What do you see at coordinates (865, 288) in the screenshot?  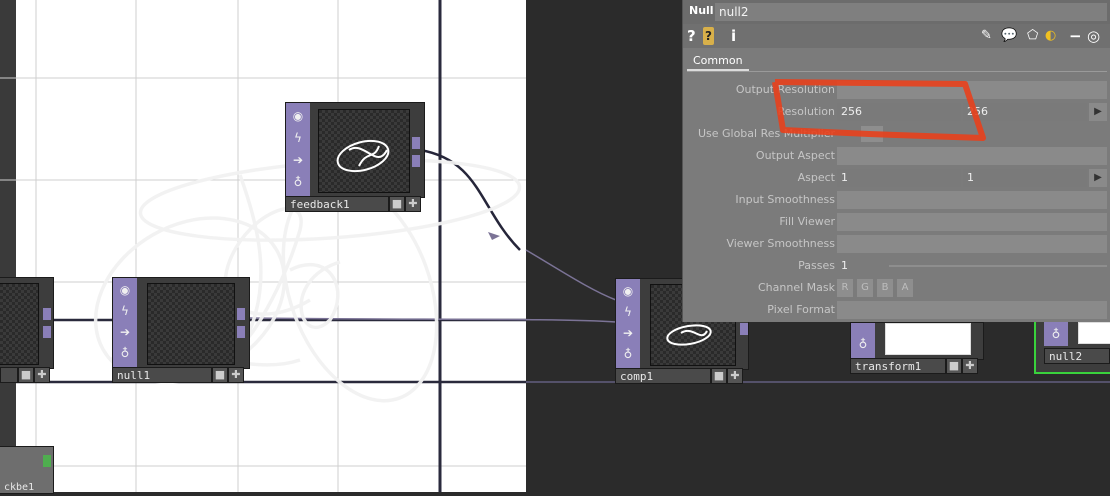 I see `channel-g-toggle: G` at bounding box center [865, 288].